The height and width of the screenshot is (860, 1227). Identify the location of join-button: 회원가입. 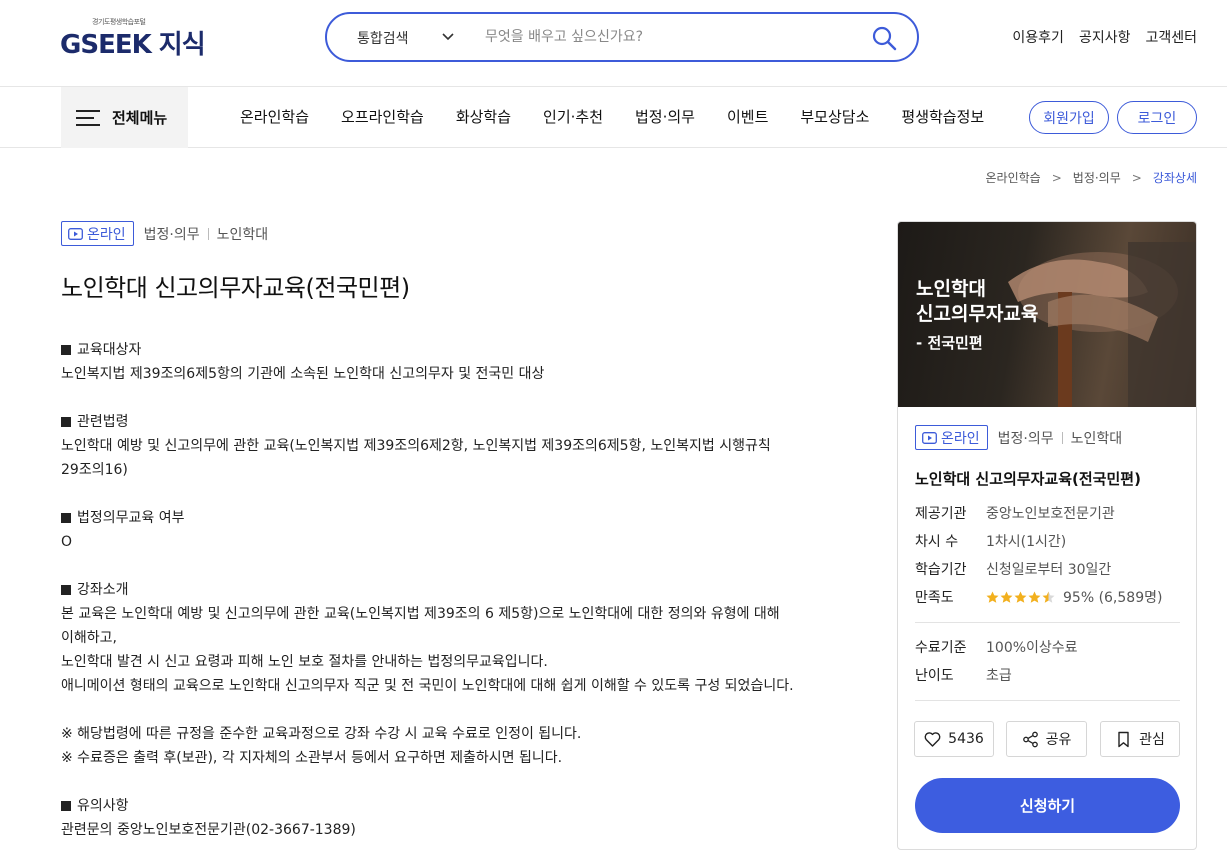
(1069, 117).